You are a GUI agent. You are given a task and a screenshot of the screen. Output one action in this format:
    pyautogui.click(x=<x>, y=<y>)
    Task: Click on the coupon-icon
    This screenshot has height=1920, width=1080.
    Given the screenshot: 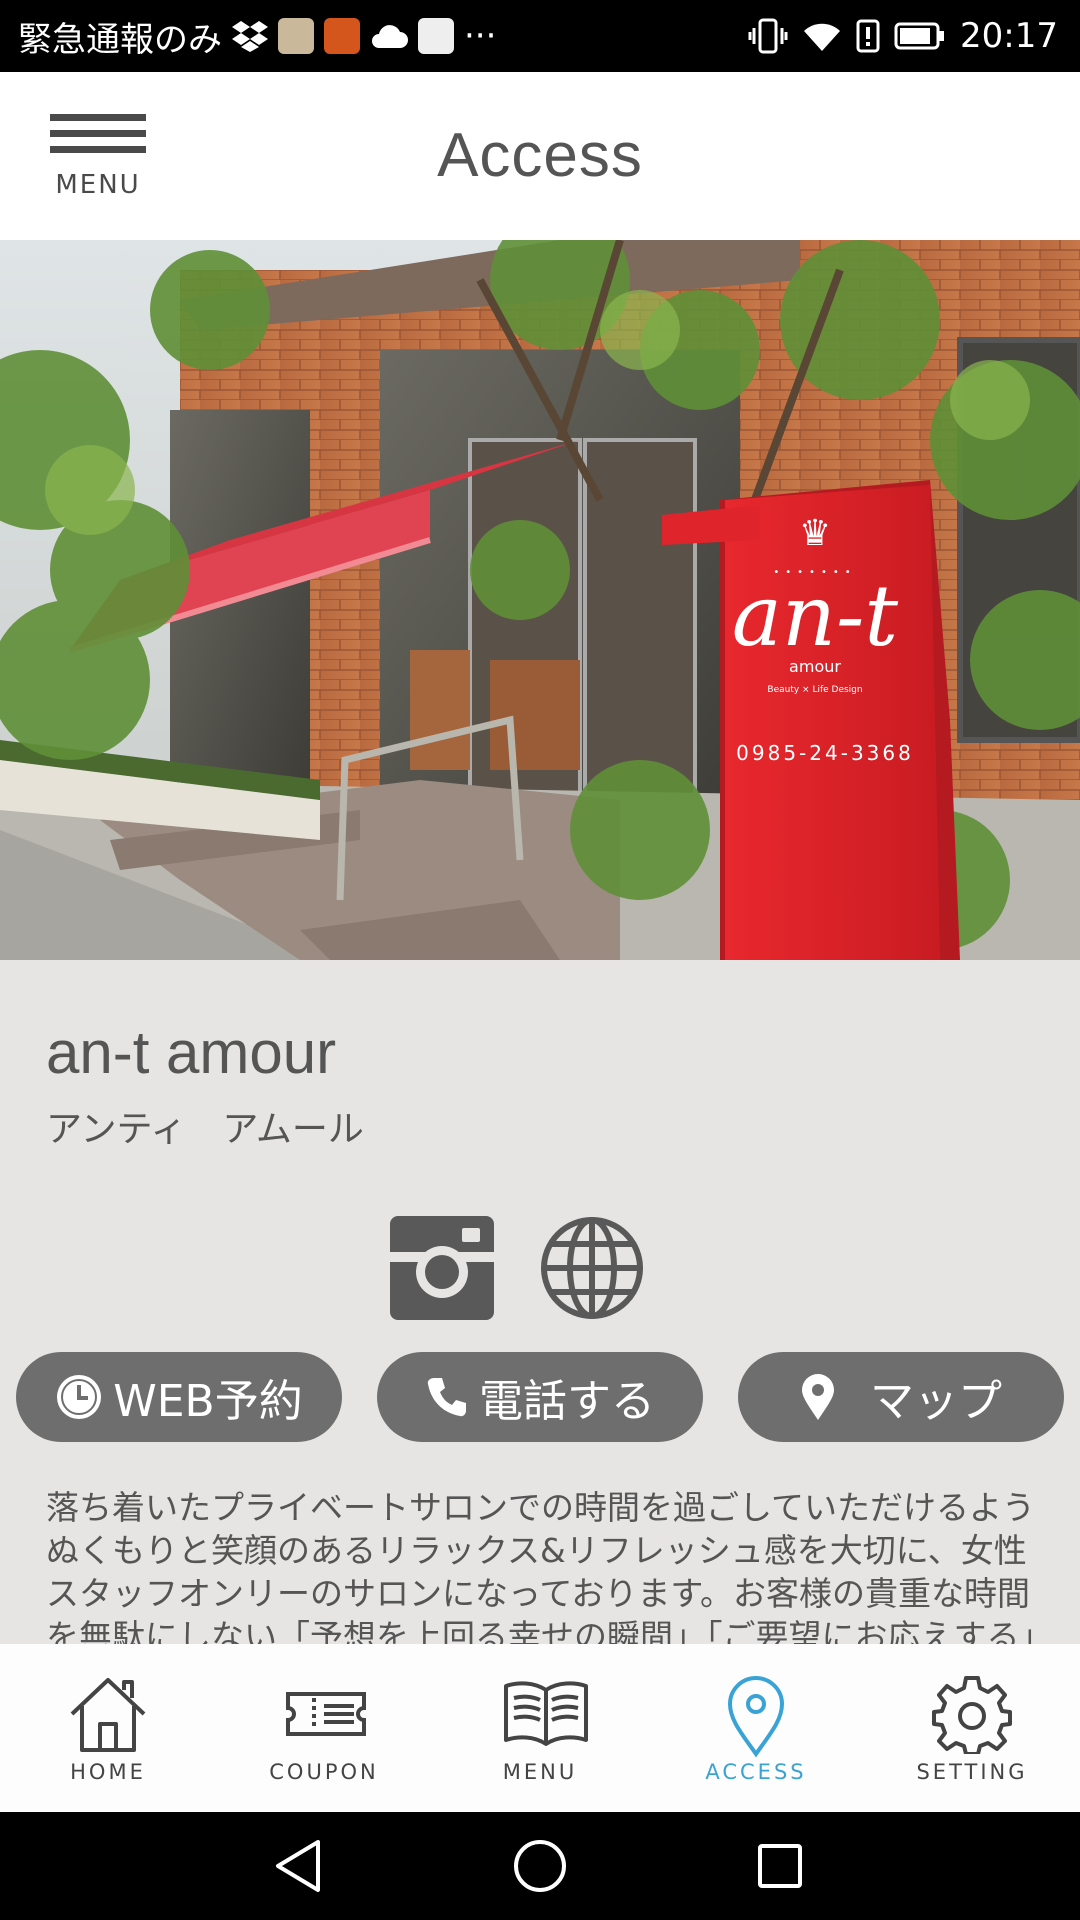 What is the action you would take?
    pyautogui.click(x=326, y=1714)
    